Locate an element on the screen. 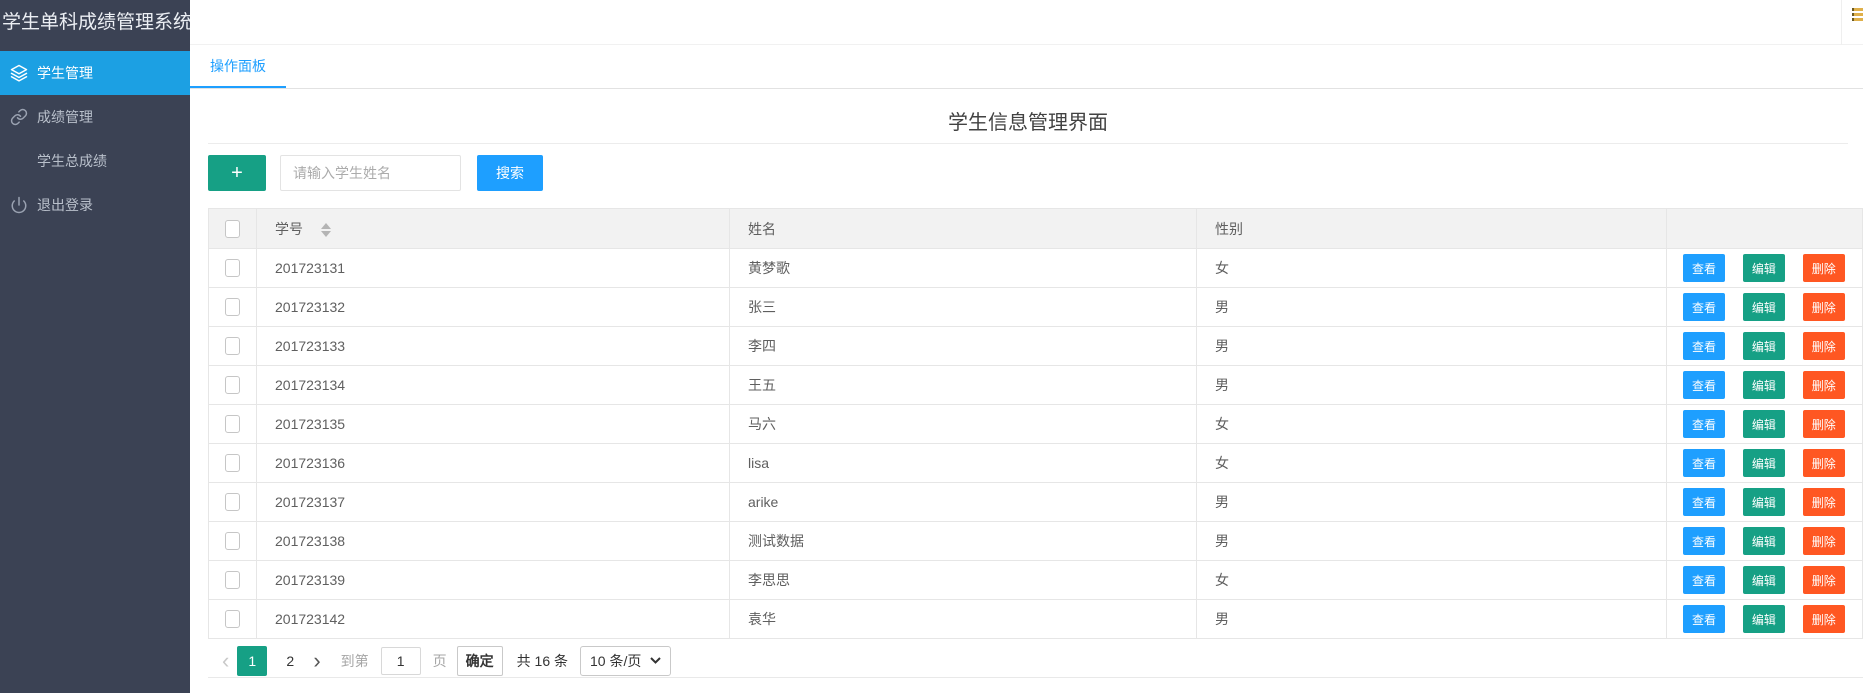 The image size is (1863, 693). sidebar-item-logout: 退出登录 is located at coordinates (95, 205).